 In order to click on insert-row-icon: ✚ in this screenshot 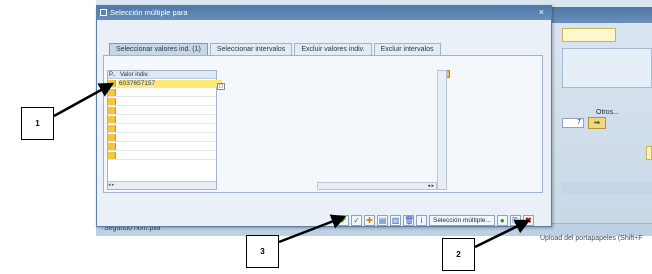, I will do `click(369, 220)`.